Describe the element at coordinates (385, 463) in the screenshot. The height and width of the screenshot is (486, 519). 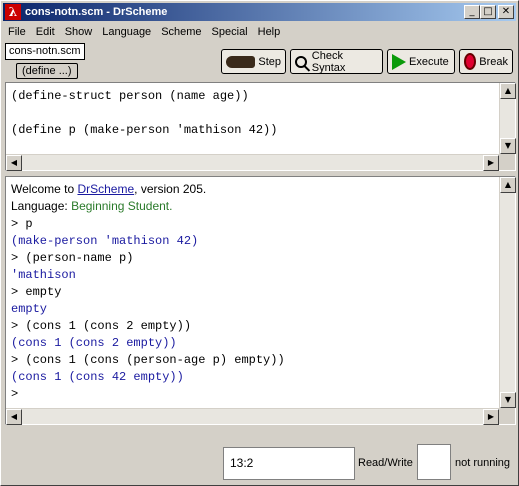
I see `read-write-status: Read/Write` at that location.